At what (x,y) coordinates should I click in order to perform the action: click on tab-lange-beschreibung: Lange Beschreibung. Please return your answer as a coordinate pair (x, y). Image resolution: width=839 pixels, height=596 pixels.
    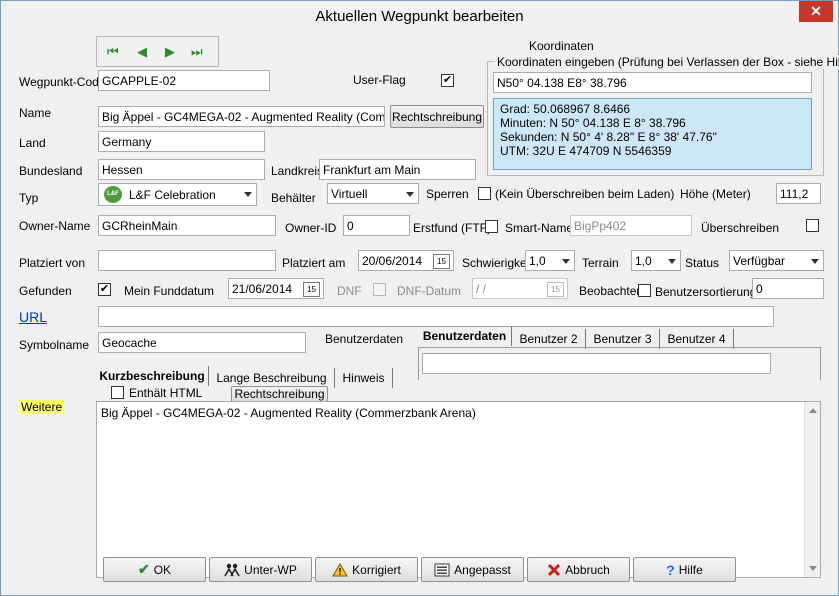
    Looking at the image, I should click on (272, 378).